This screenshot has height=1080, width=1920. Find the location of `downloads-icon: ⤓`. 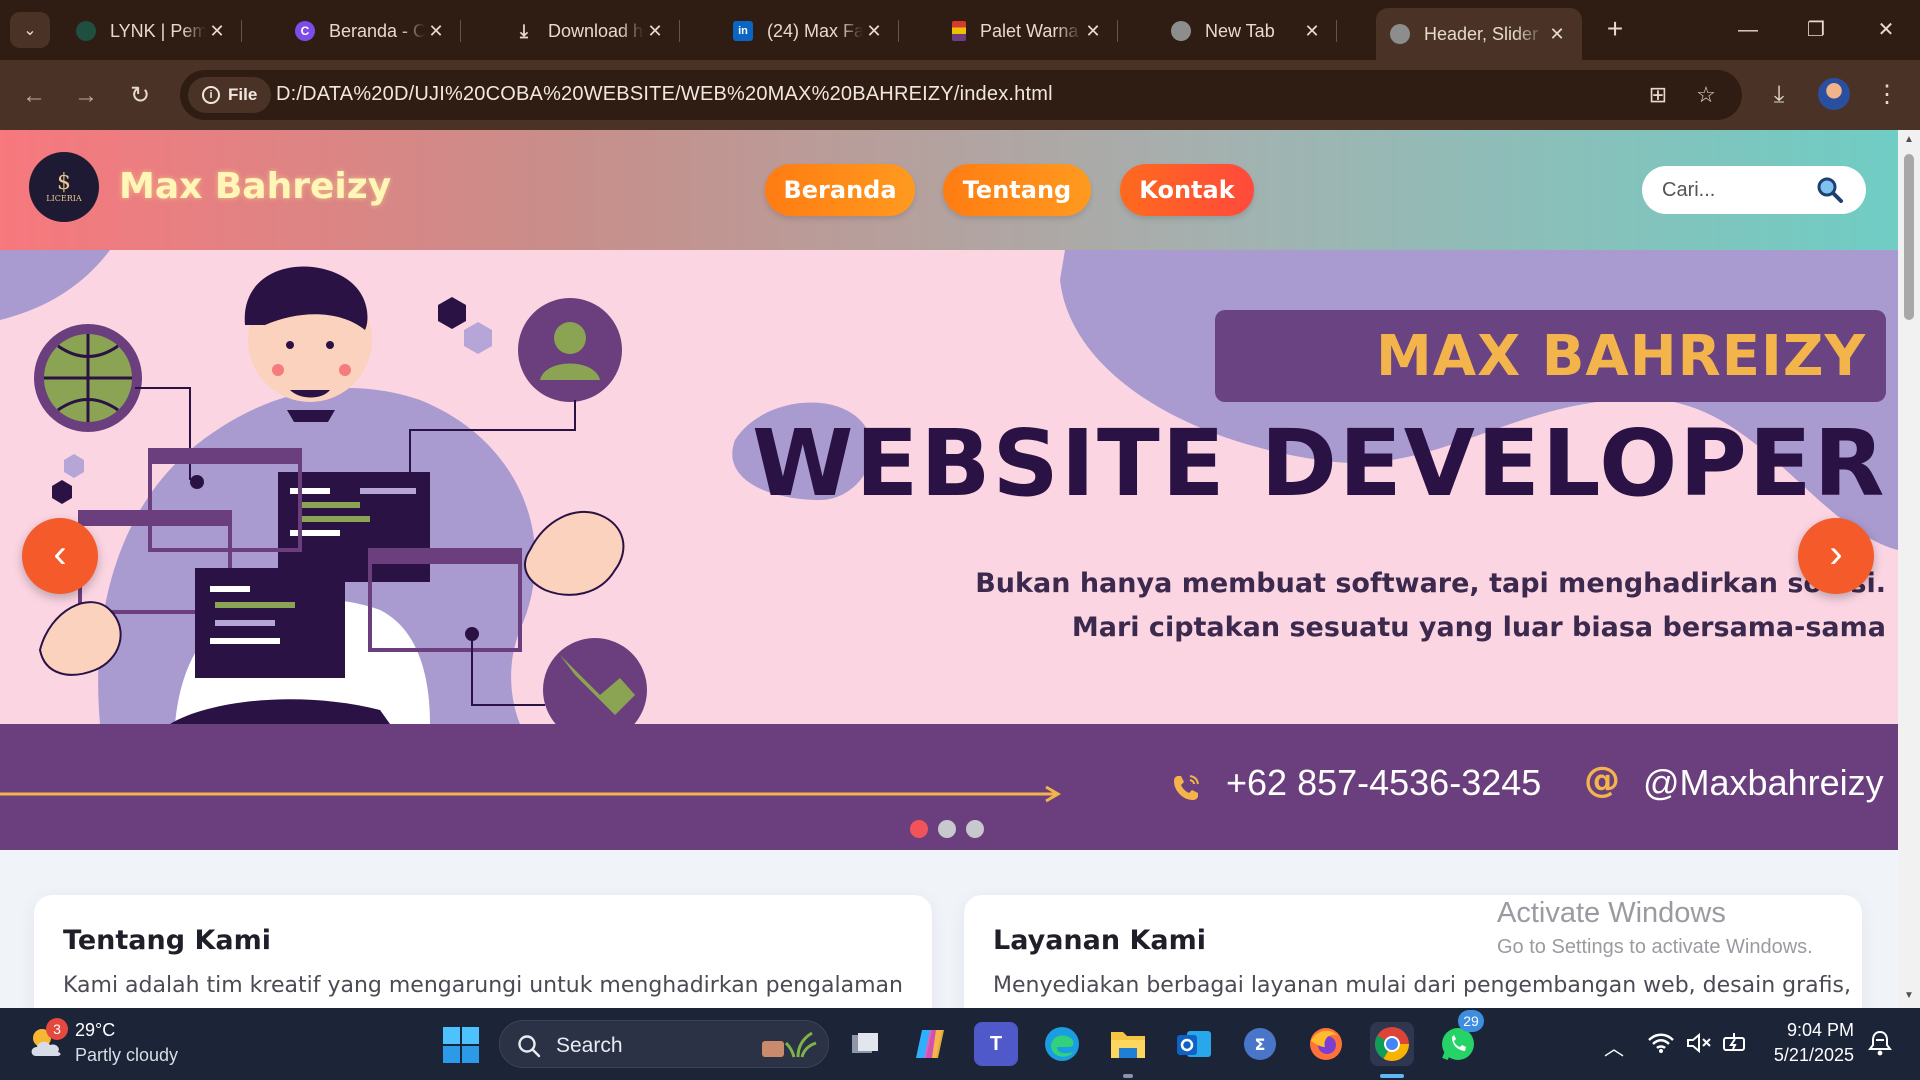

downloads-icon: ⤓ is located at coordinates (1779, 95).